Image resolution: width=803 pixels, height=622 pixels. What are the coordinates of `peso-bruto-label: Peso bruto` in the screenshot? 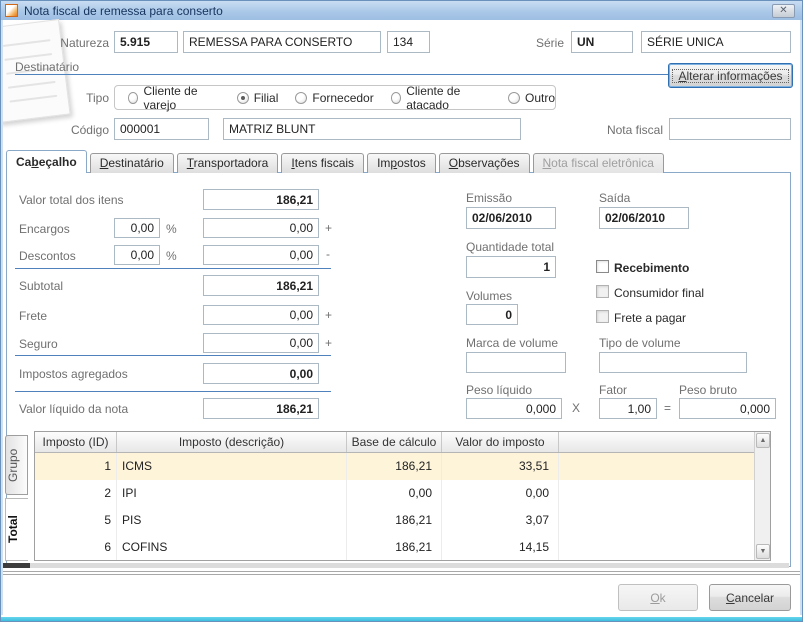 It's located at (708, 390).